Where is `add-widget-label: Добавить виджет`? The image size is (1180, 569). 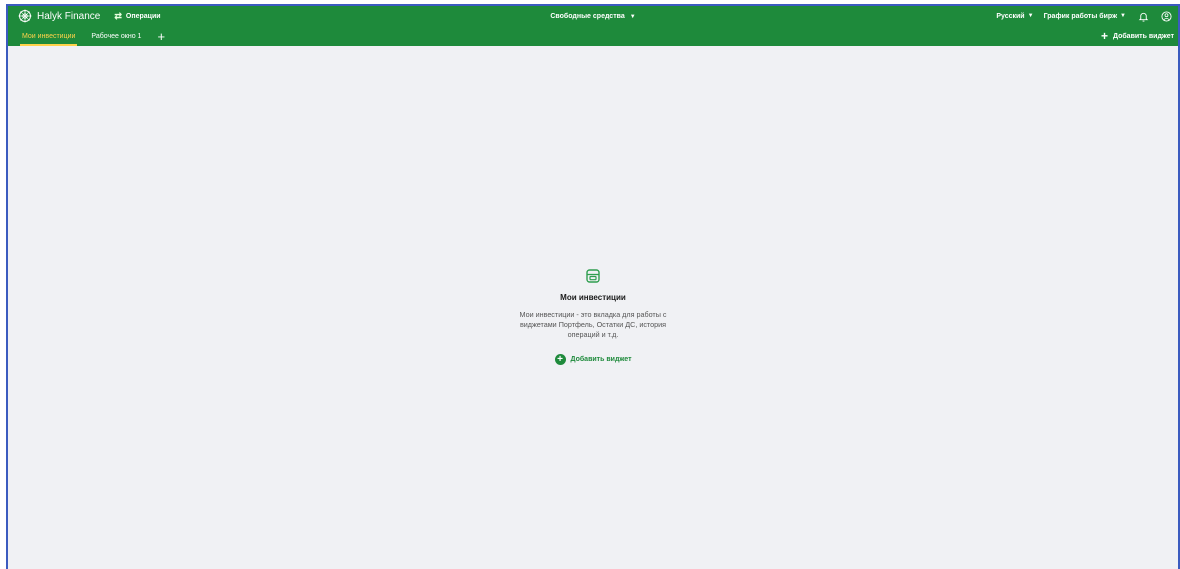 add-widget-label: Добавить виджет is located at coordinates (1143, 36).